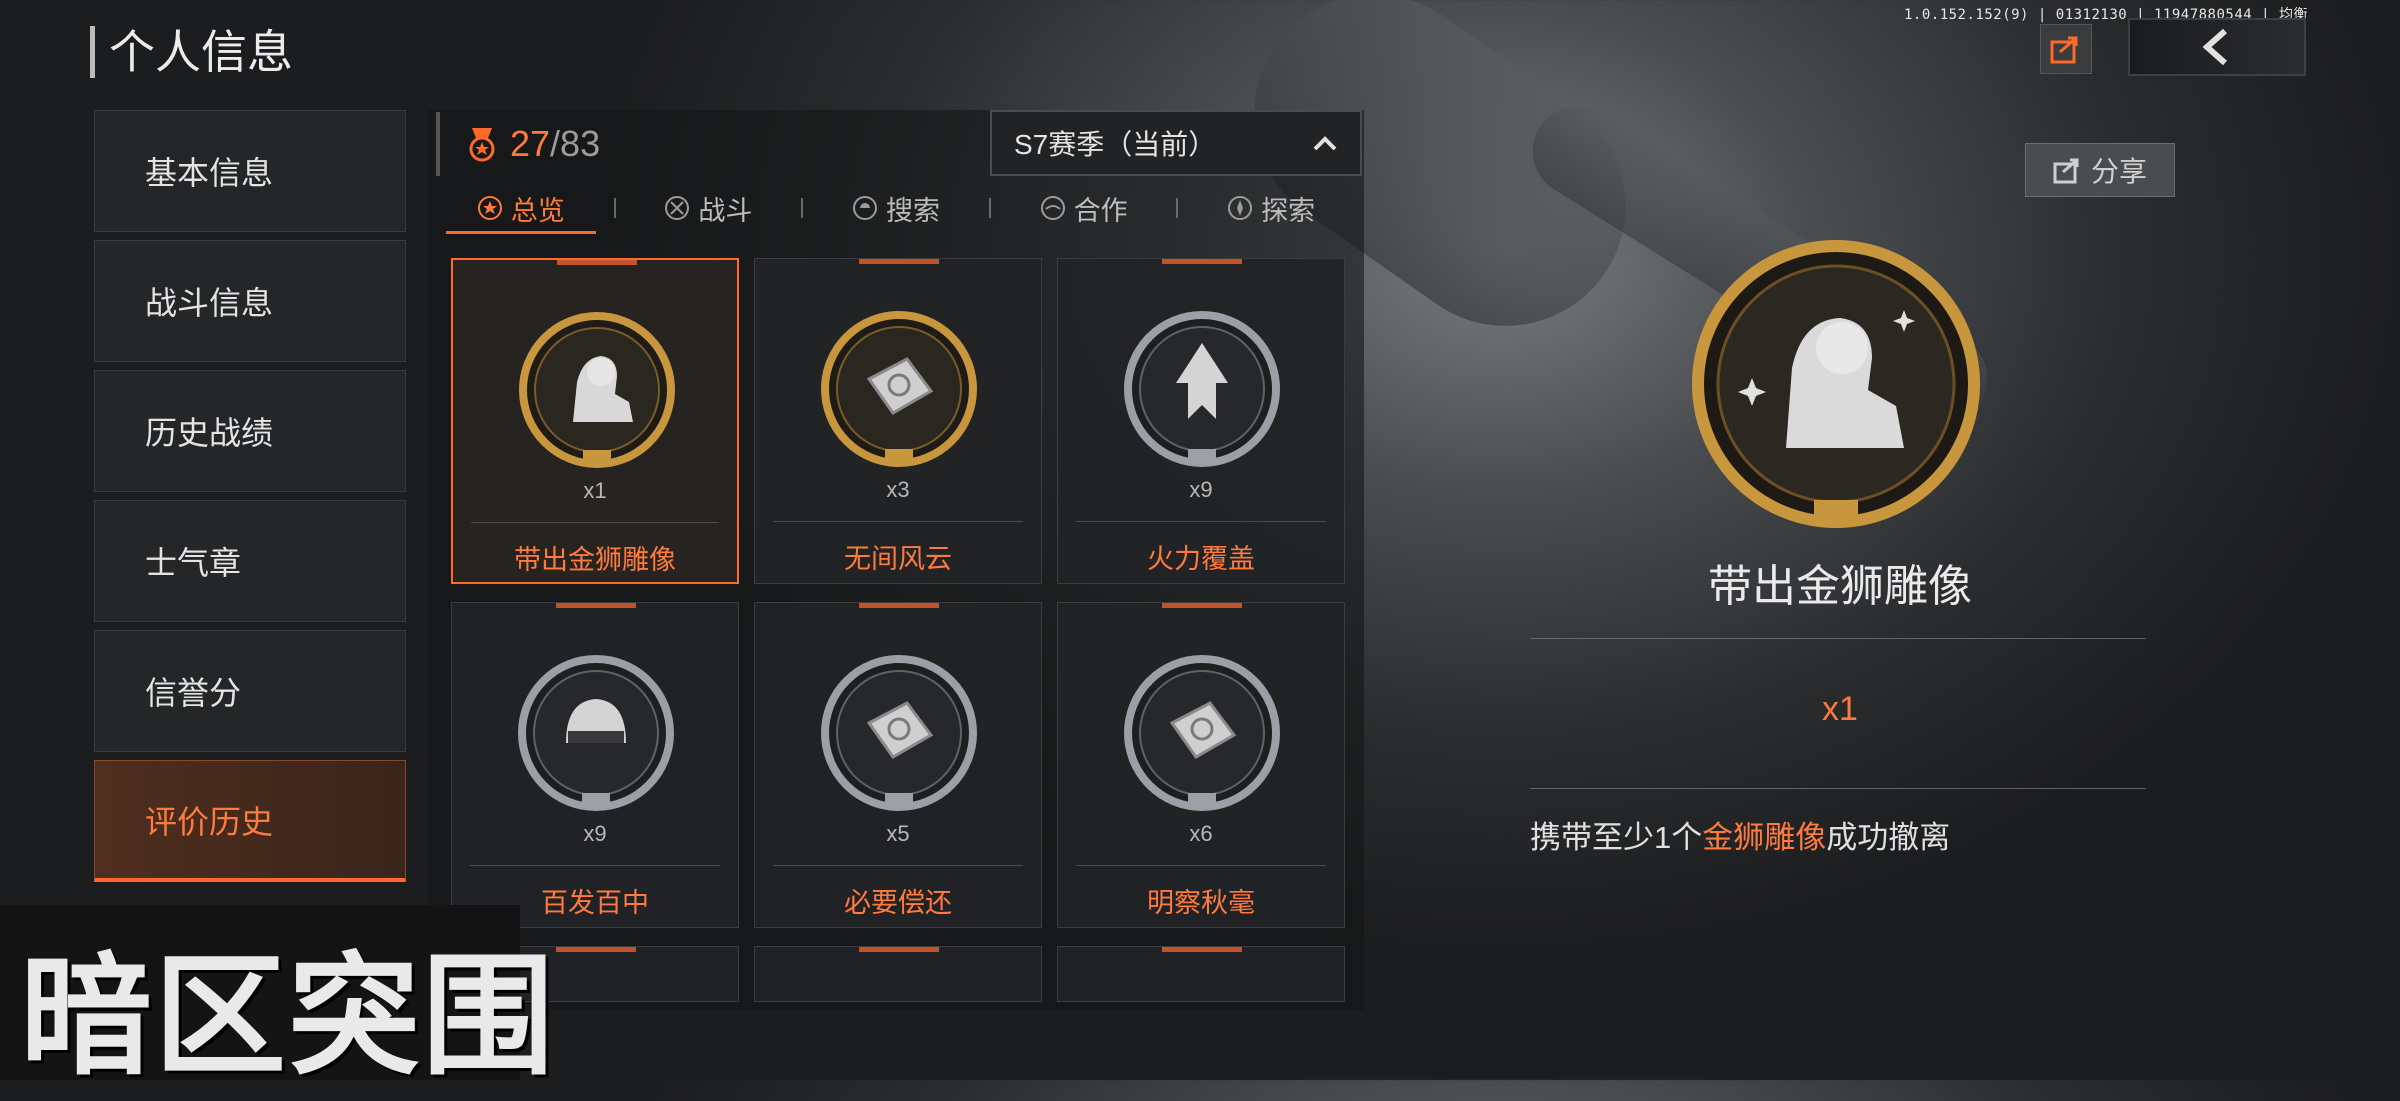 The image size is (2400, 1101). Describe the element at coordinates (250, 561) in the screenshot. I see `nav-morale-badges: 士气章` at that location.